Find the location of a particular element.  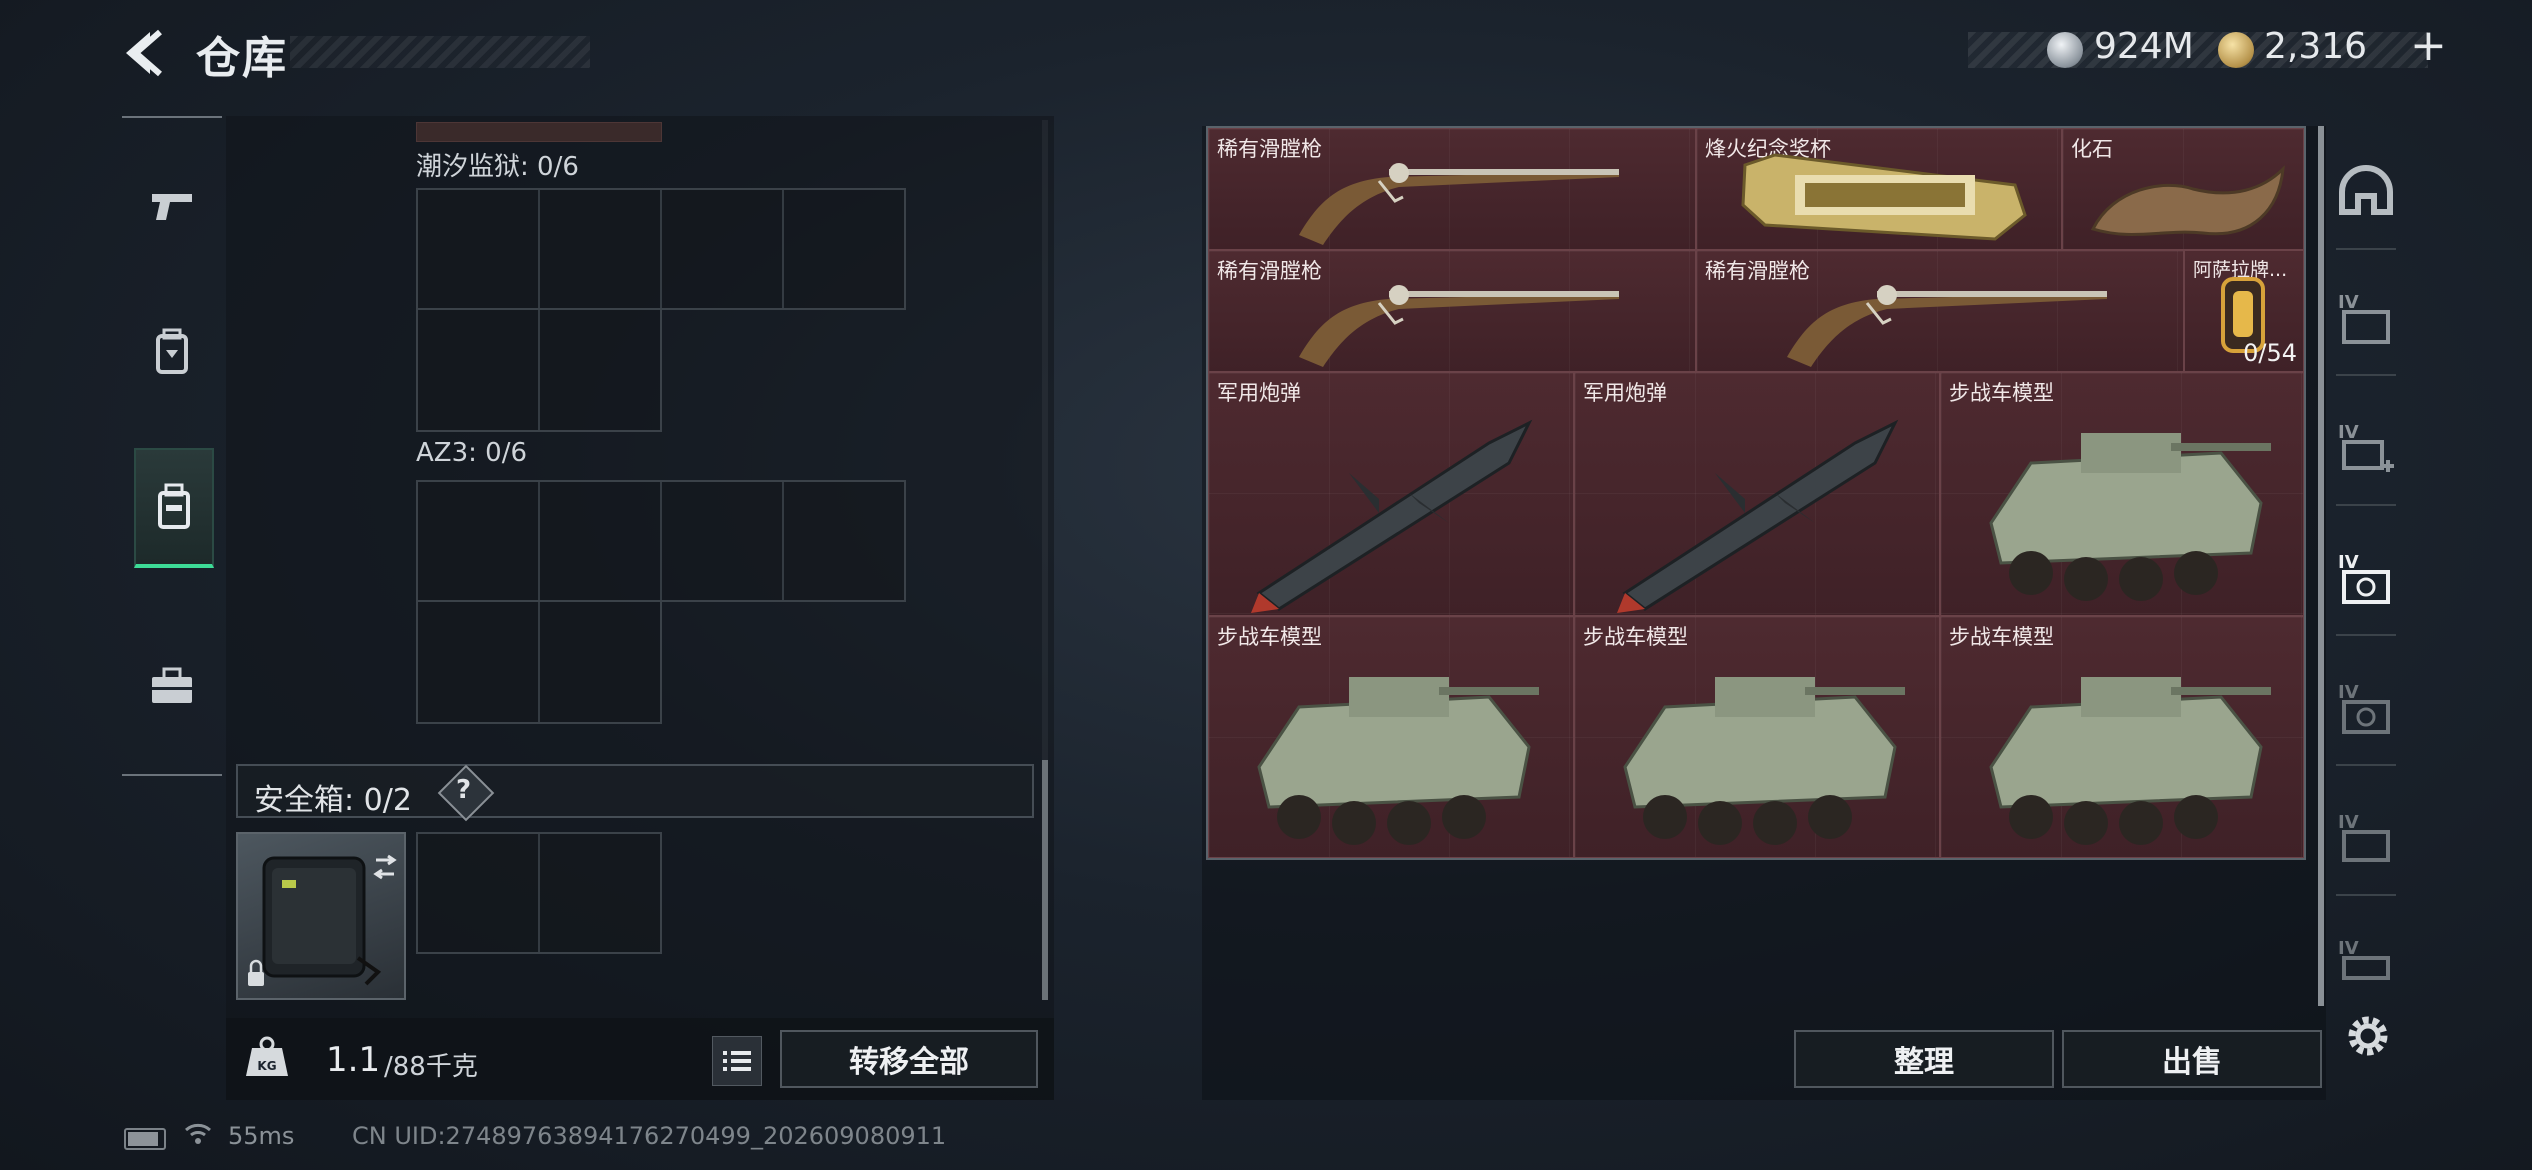

stash-page-nav: IV IV IV IV IV IV is located at coordinates (2366, 576).